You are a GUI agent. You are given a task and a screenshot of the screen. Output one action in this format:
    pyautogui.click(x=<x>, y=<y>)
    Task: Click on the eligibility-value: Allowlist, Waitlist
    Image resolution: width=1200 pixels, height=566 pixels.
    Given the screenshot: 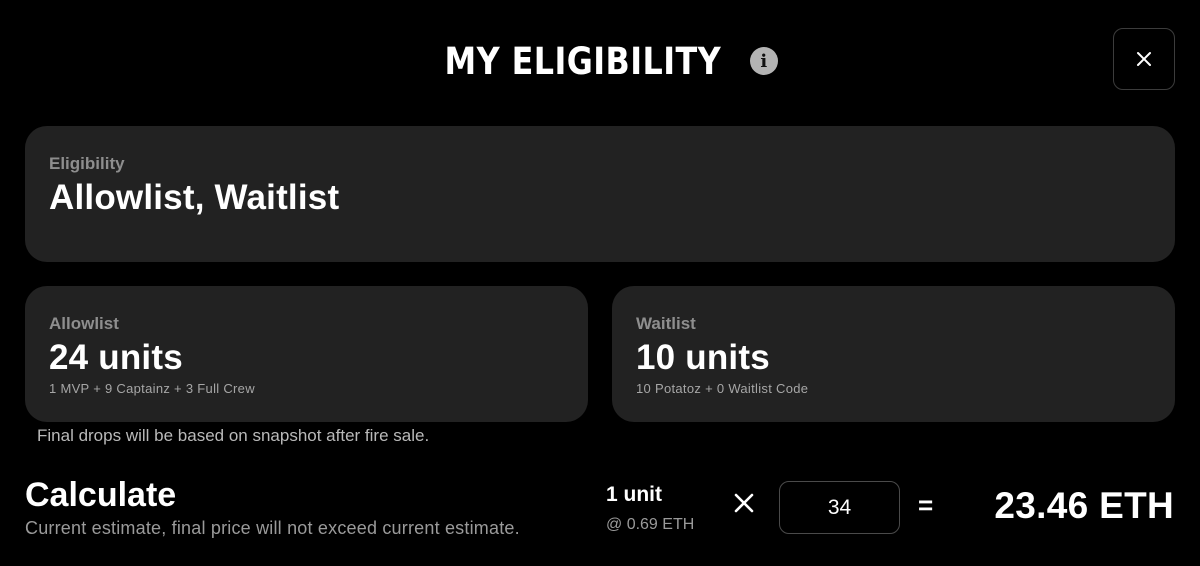 What is the action you would take?
    pyautogui.click(x=194, y=197)
    